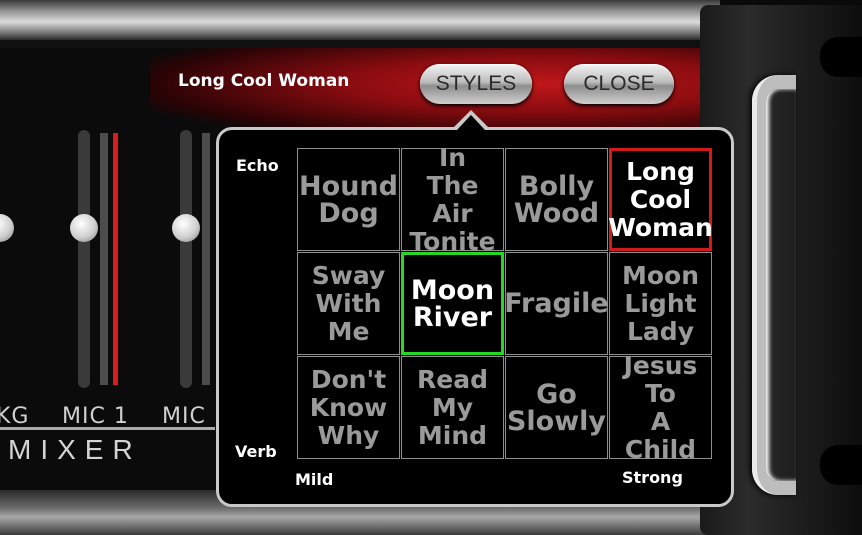  I want to click on fader-knob-mic2, so click(186, 228).